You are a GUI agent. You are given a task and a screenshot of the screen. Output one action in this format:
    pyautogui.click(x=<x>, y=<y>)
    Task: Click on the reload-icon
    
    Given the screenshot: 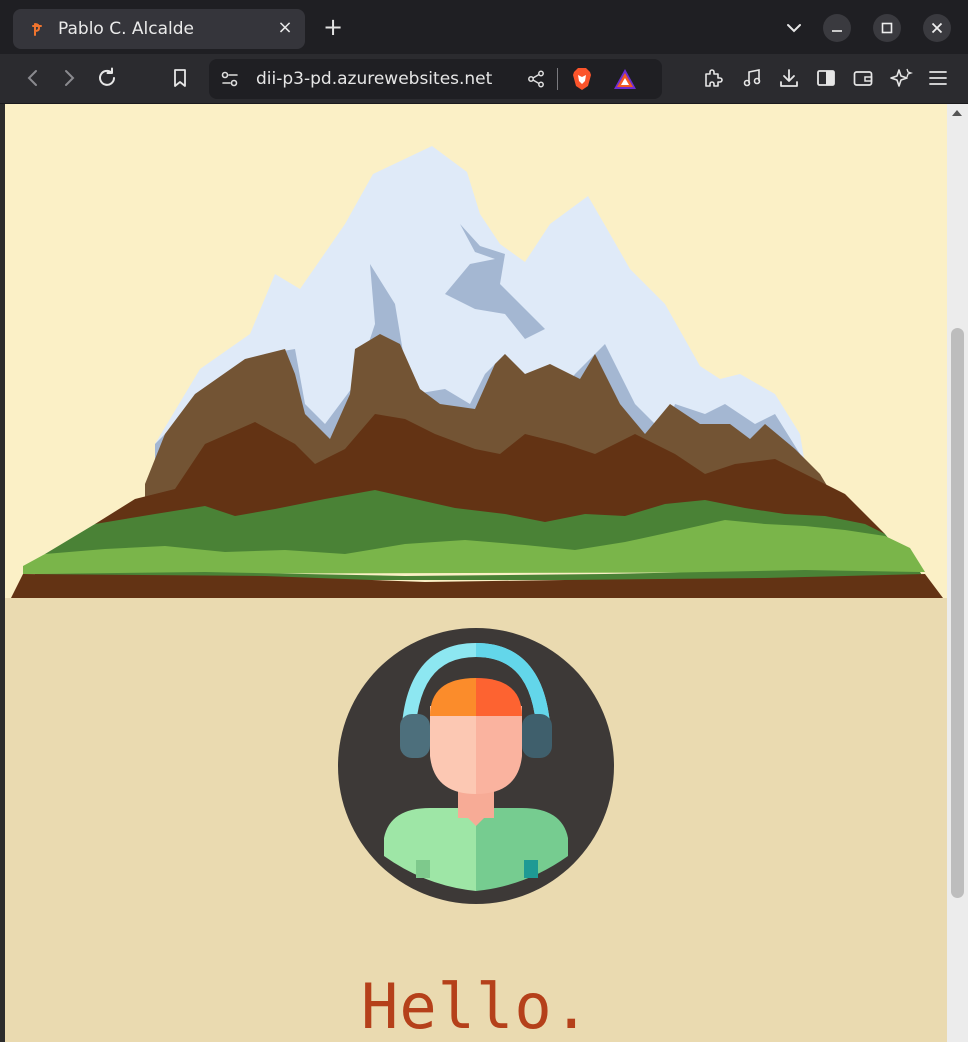 What is the action you would take?
    pyautogui.click(x=107, y=78)
    